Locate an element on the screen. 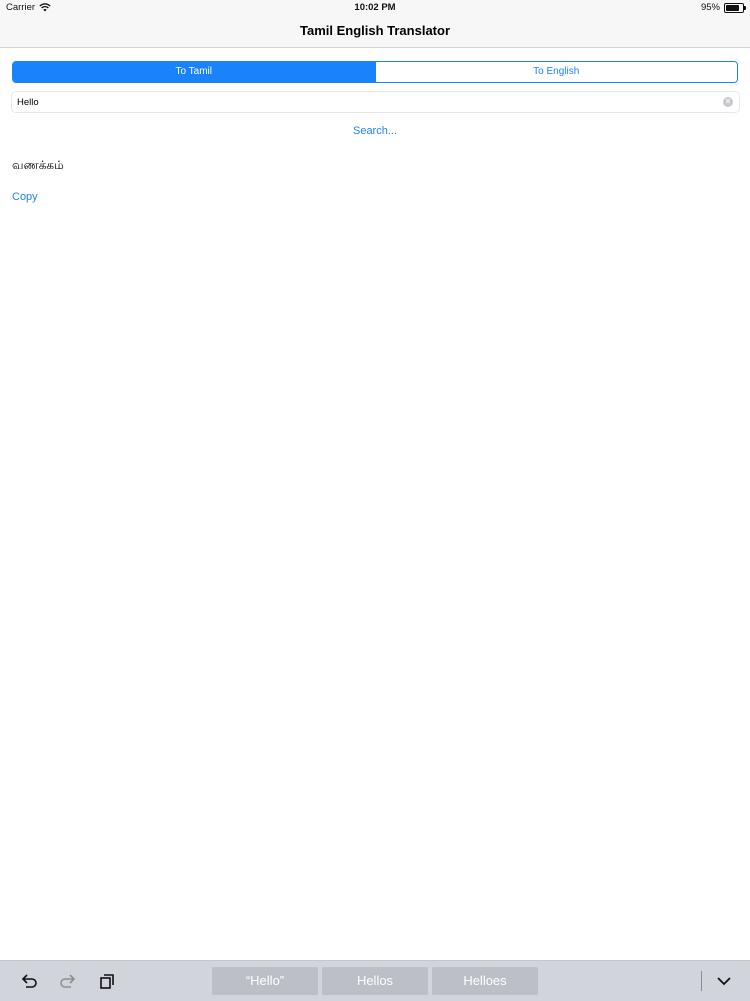  page-title: Tamil English Translator is located at coordinates (374, 30).